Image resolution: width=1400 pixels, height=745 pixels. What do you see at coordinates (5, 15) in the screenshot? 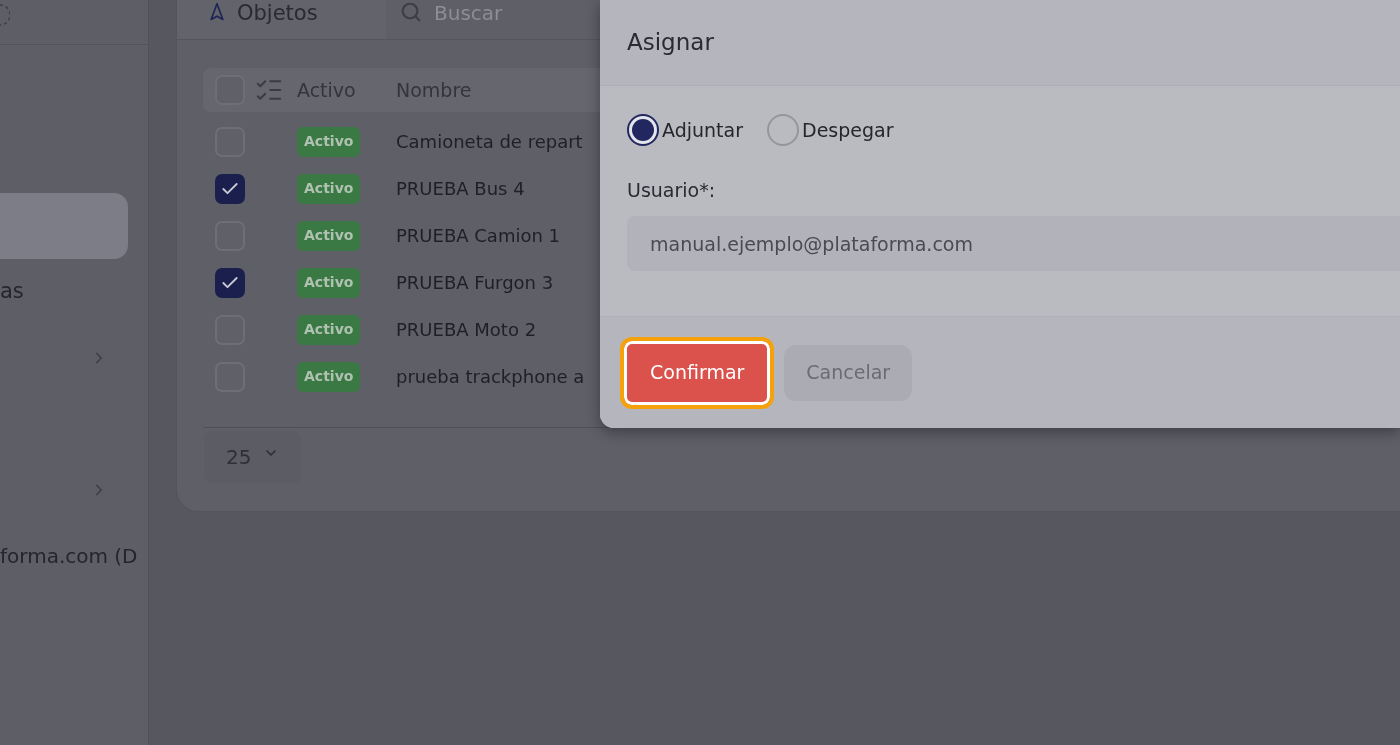
I see `dashed-arc-icon` at bounding box center [5, 15].